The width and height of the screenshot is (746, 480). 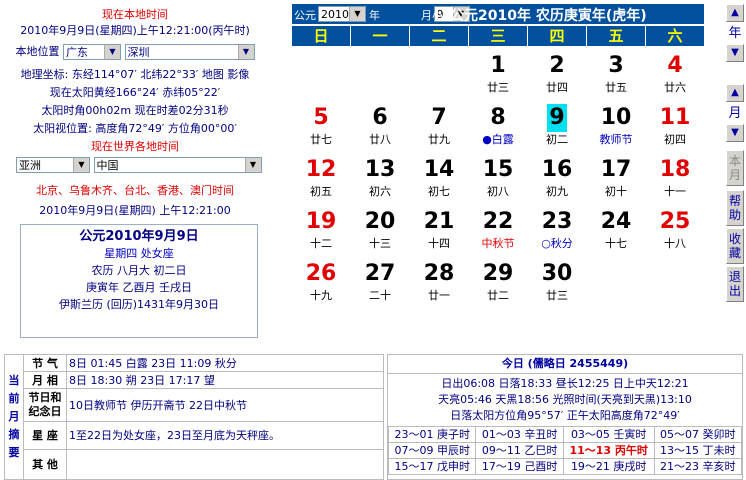 What do you see at coordinates (616, 169) in the screenshot?
I see `day-number: 17` at bounding box center [616, 169].